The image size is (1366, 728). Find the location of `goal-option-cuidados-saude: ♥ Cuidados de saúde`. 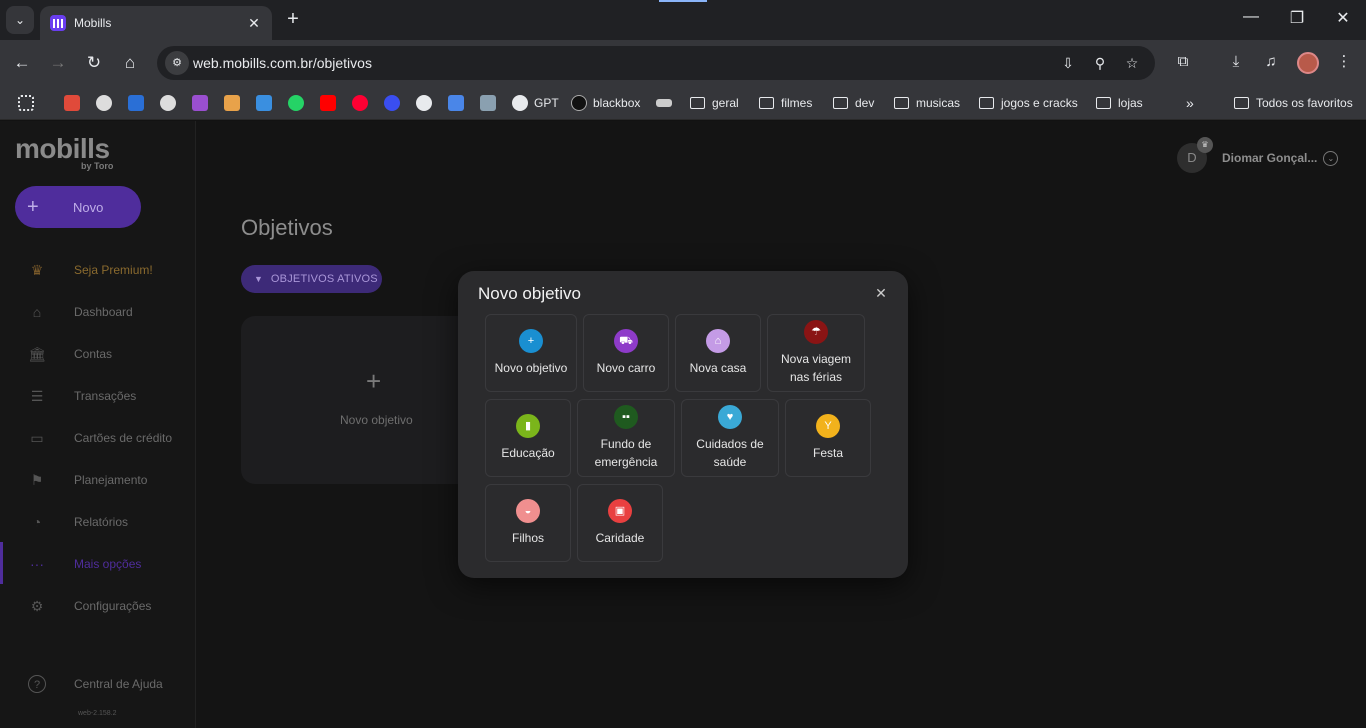

goal-option-cuidados-saude: ♥ Cuidados de saúde is located at coordinates (730, 438).